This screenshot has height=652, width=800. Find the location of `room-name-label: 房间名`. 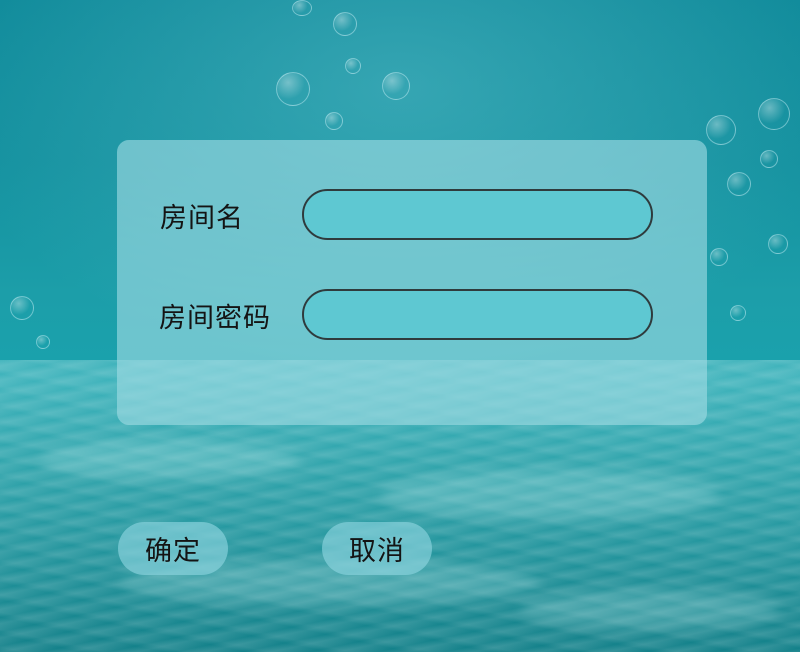

room-name-label: 房间名 is located at coordinates (202, 218).